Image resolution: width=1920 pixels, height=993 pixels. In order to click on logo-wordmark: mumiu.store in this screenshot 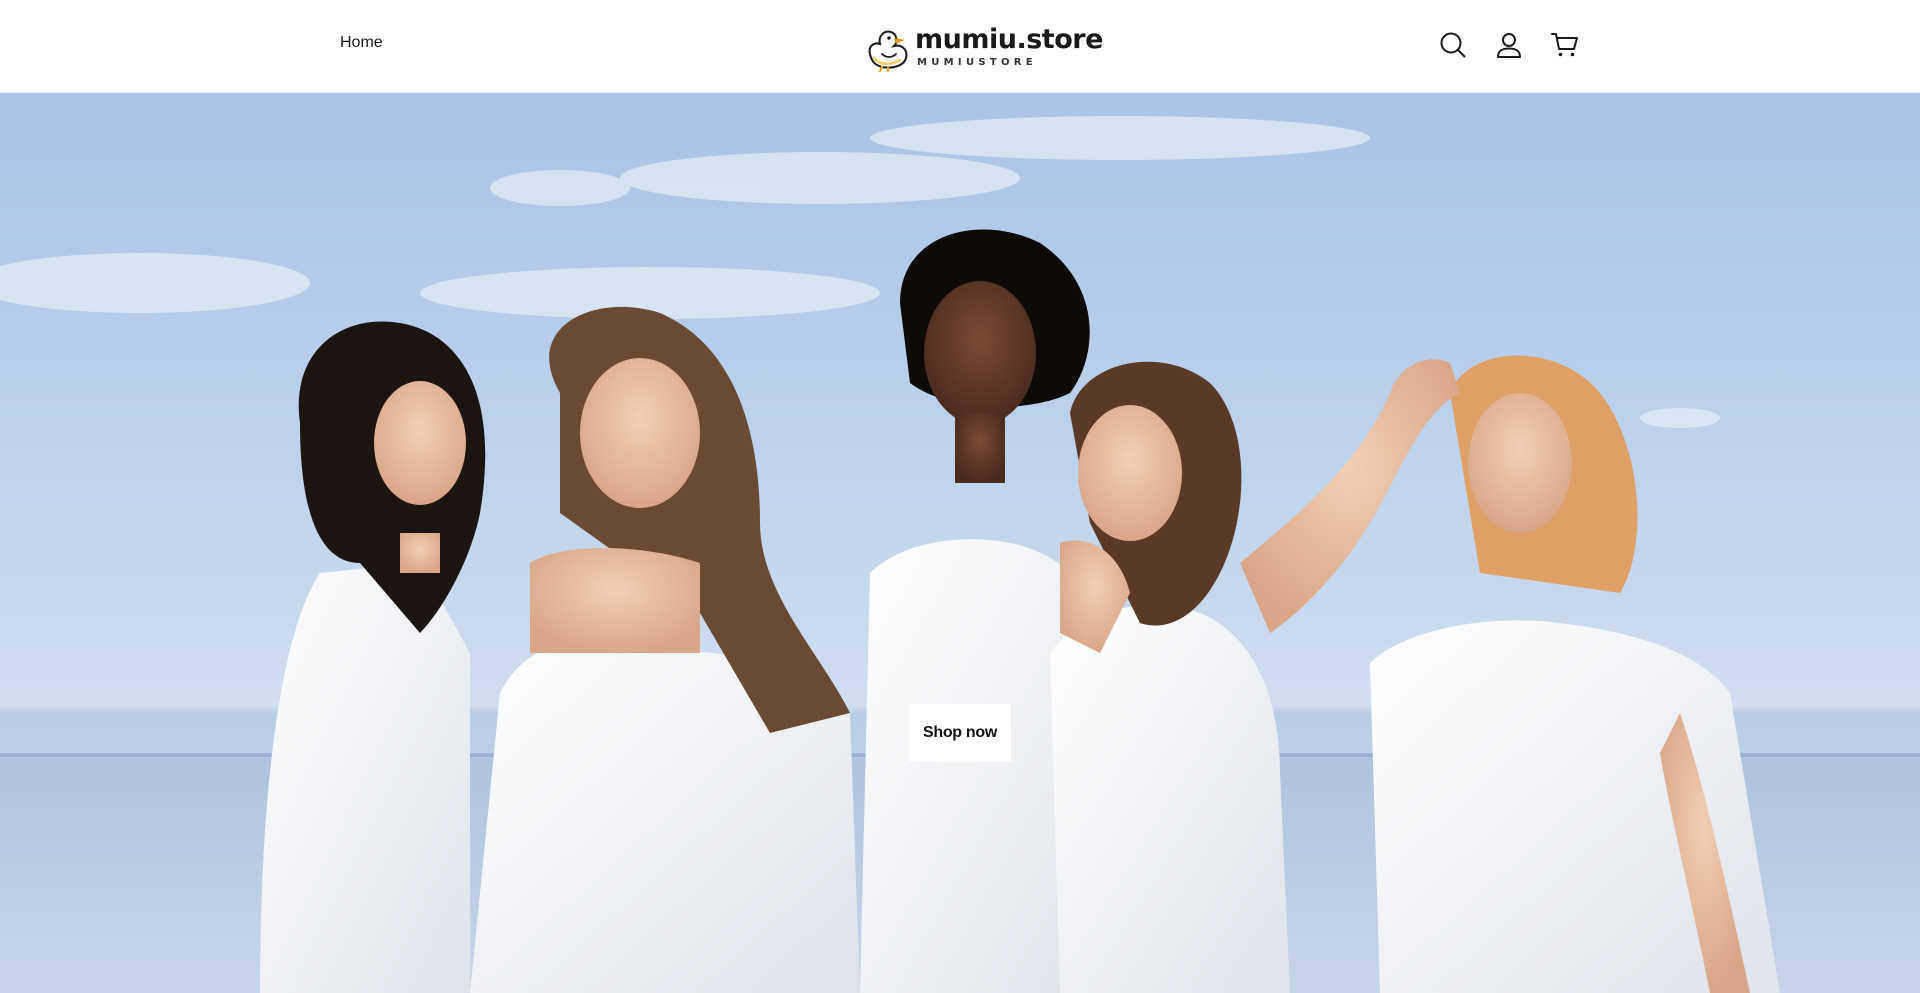, I will do `click(1009, 39)`.